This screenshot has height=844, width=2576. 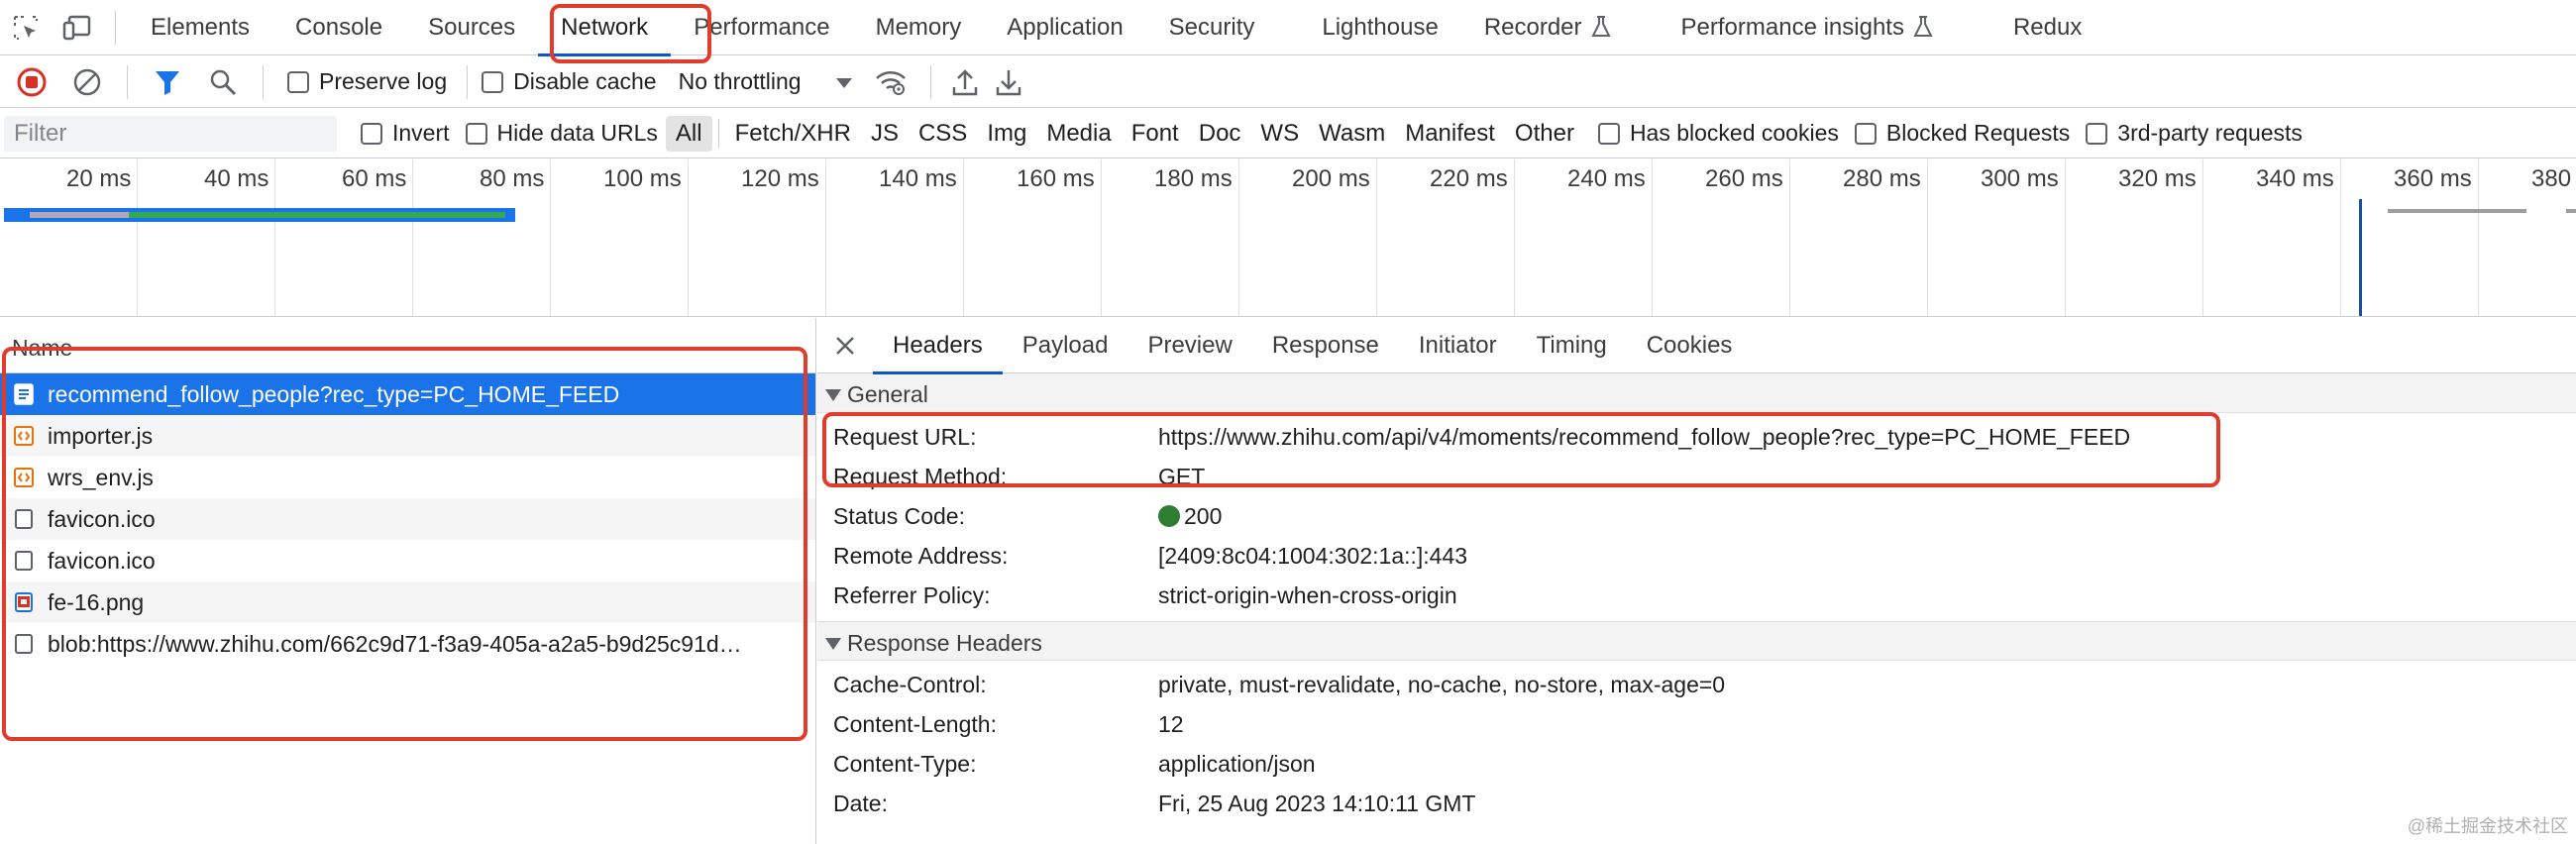 What do you see at coordinates (407, 345) in the screenshot?
I see `name-column-header: Name` at bounding box center [407, 345].